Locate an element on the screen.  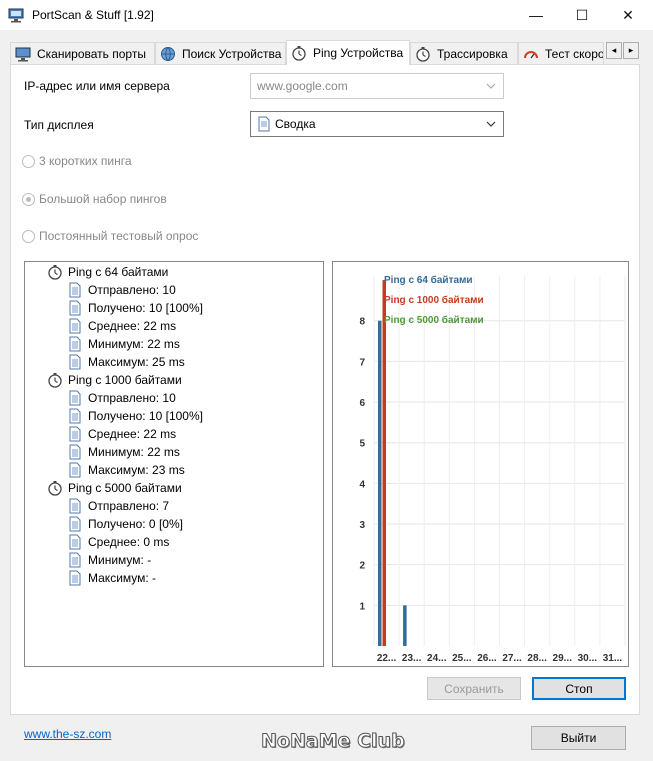
tree-item-label: Минимум: - is located at coordinates (120, 560).